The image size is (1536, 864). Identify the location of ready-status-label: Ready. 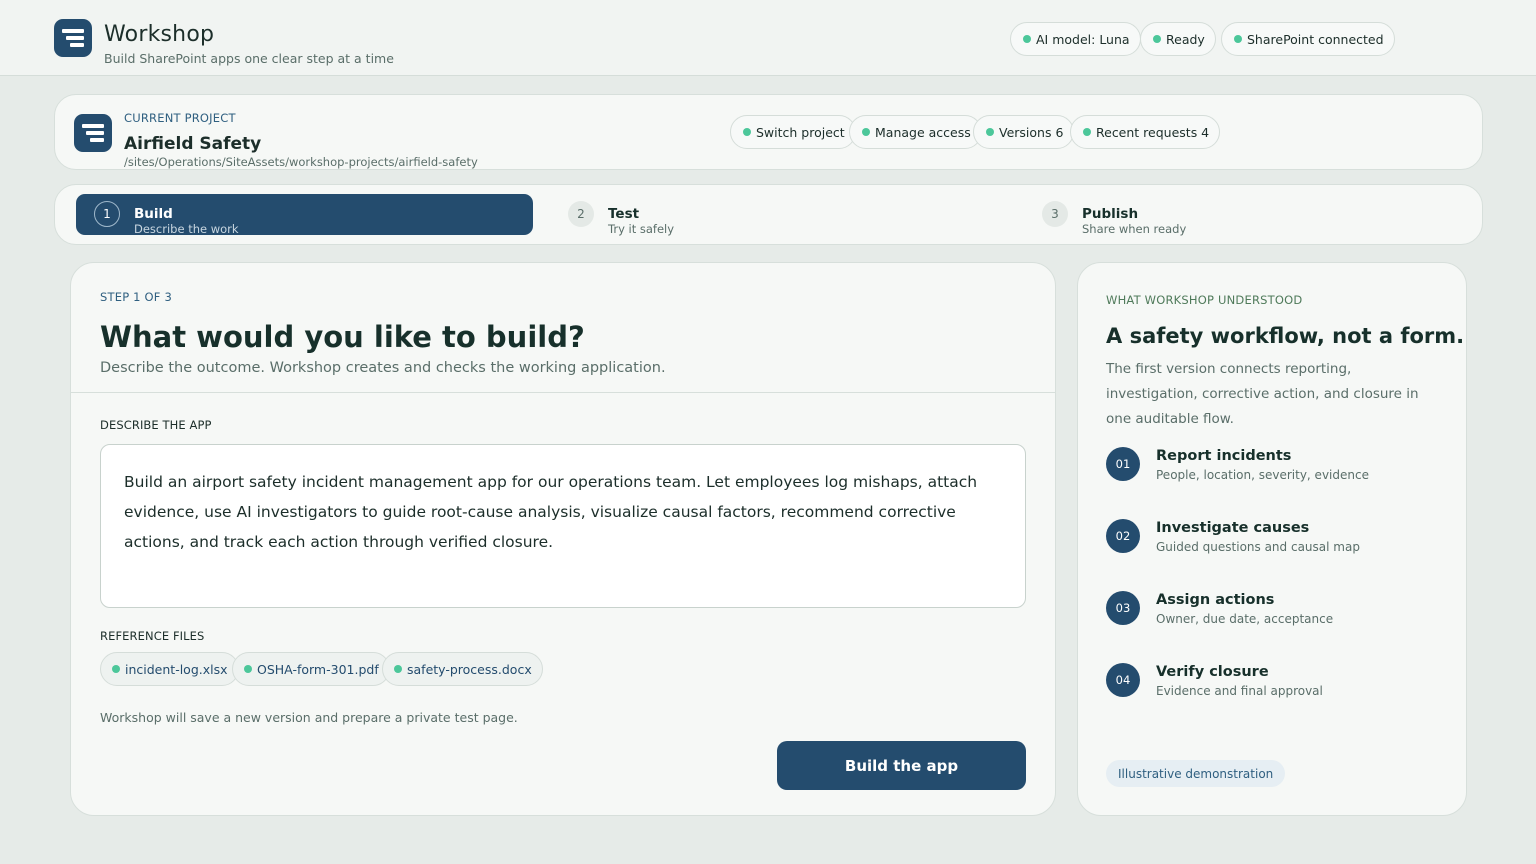
(1185, 39).